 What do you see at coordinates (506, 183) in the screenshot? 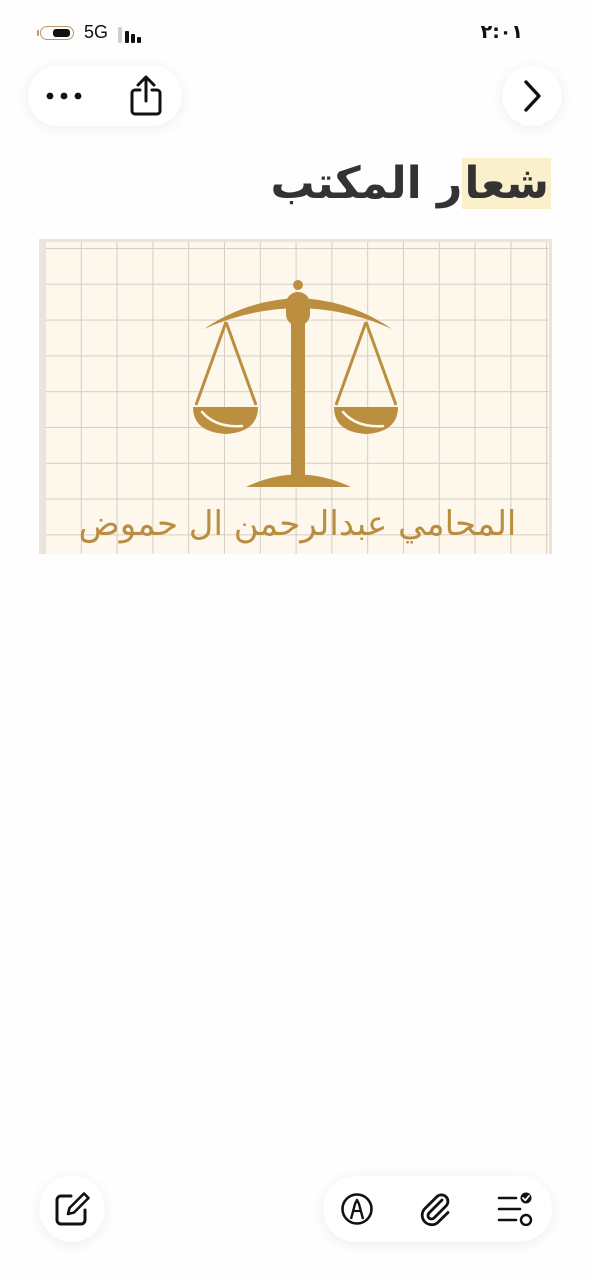
I see `title-highlighted-text: شعا` at bounding box center [506, 183].